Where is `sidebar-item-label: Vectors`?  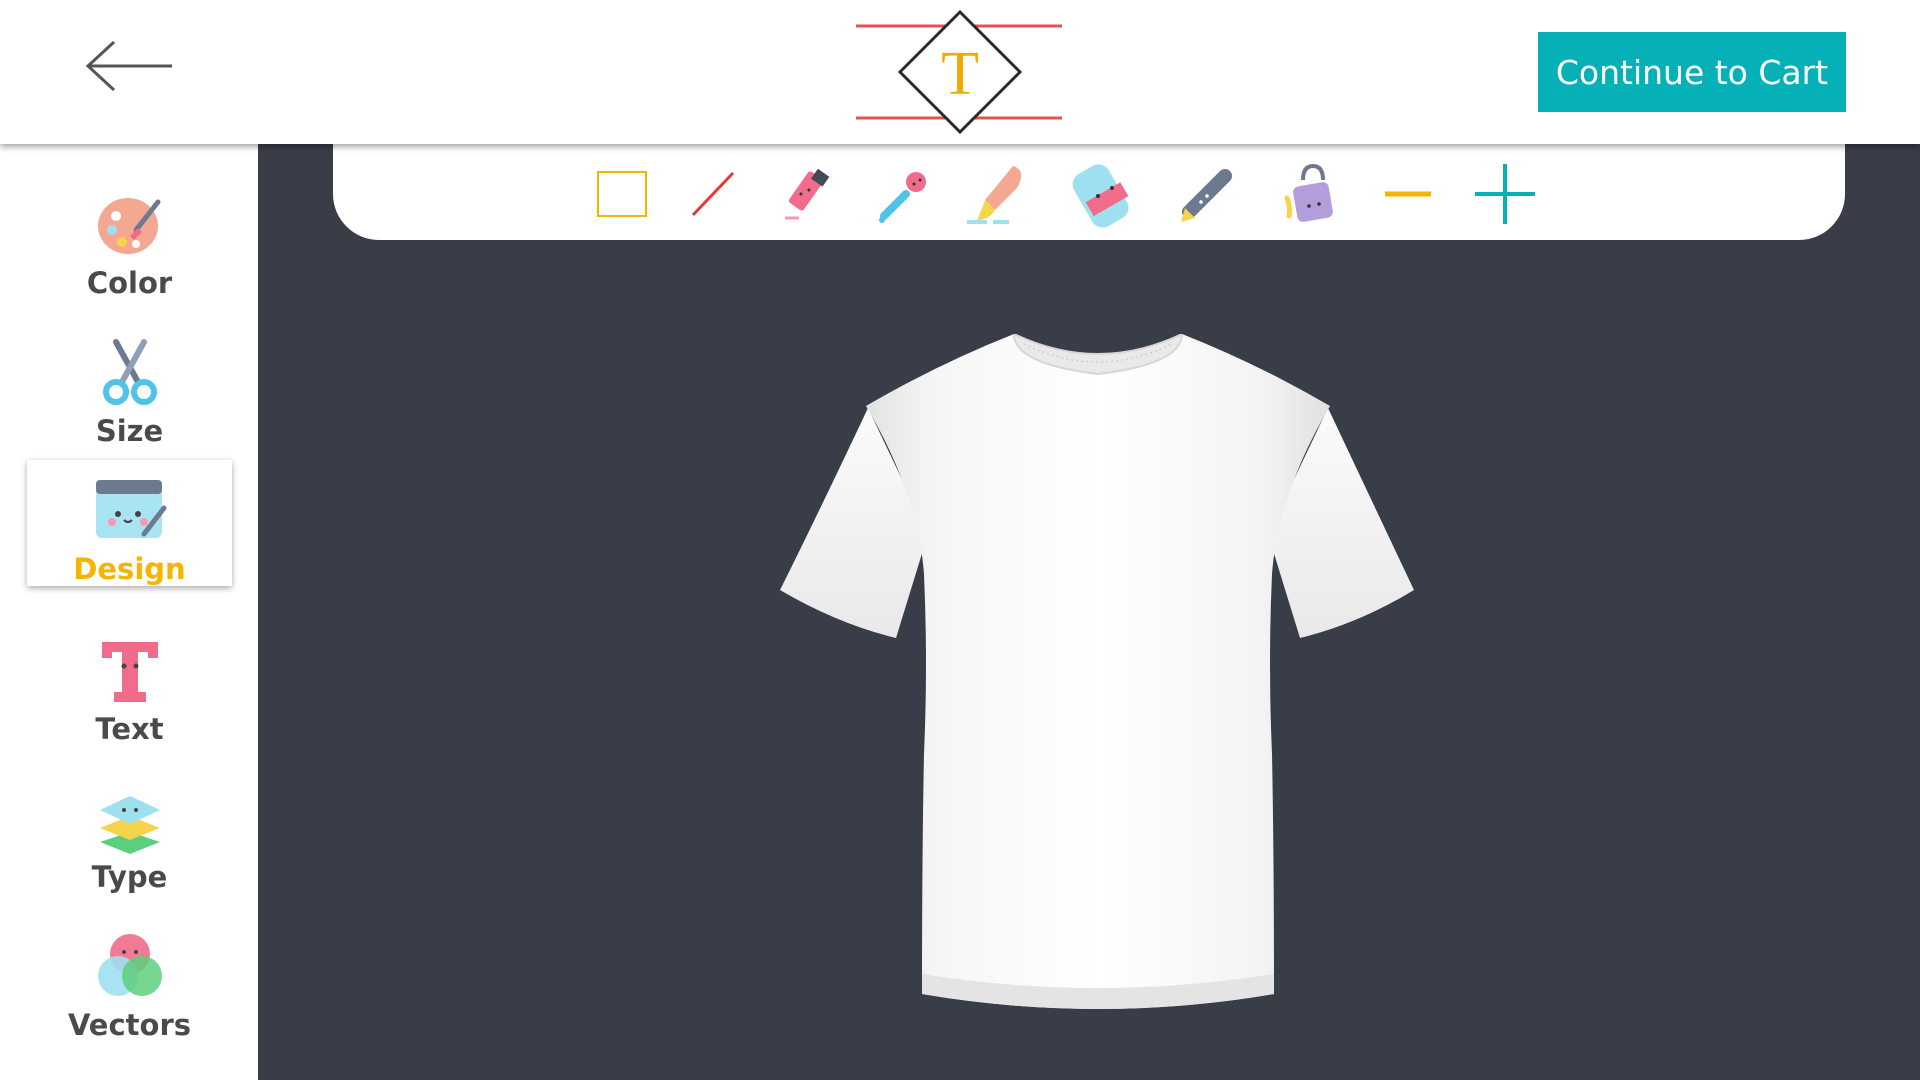 sidebar-item-label: Vectors is located at coordinates (129, 1025).